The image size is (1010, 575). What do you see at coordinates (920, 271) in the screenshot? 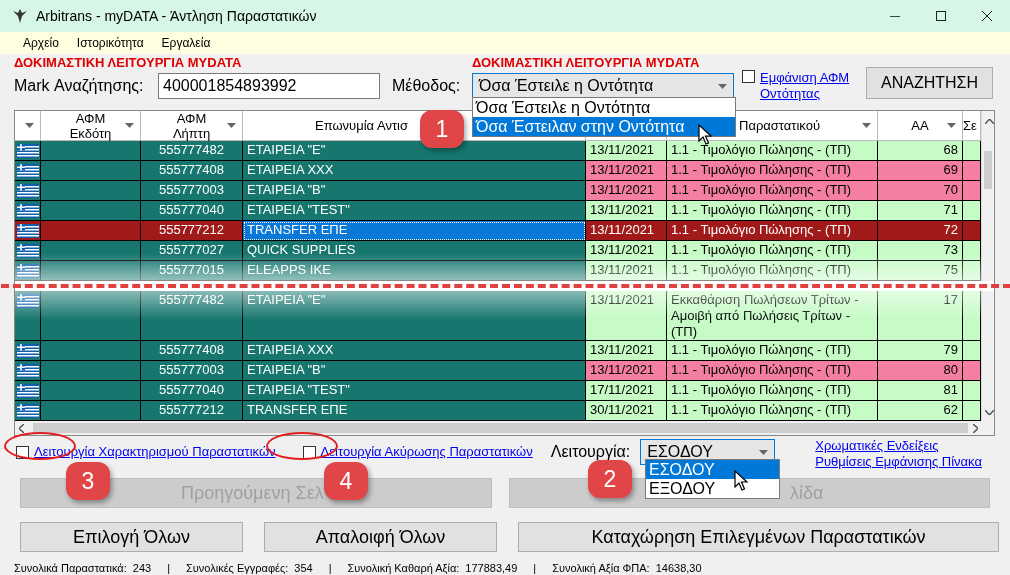
I see `table-cell: 75` at bounding box center [920, 271].